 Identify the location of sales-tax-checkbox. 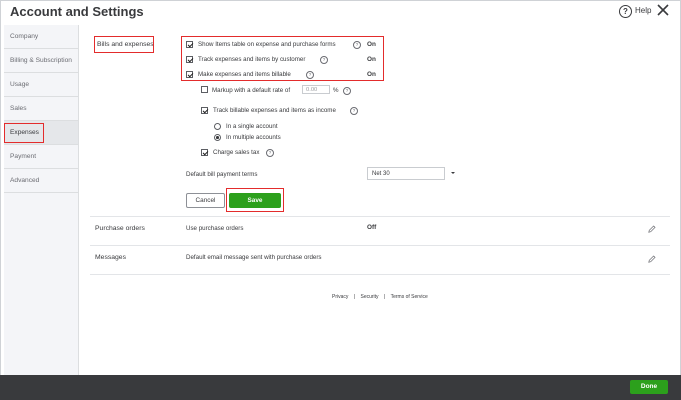
(204, 152).